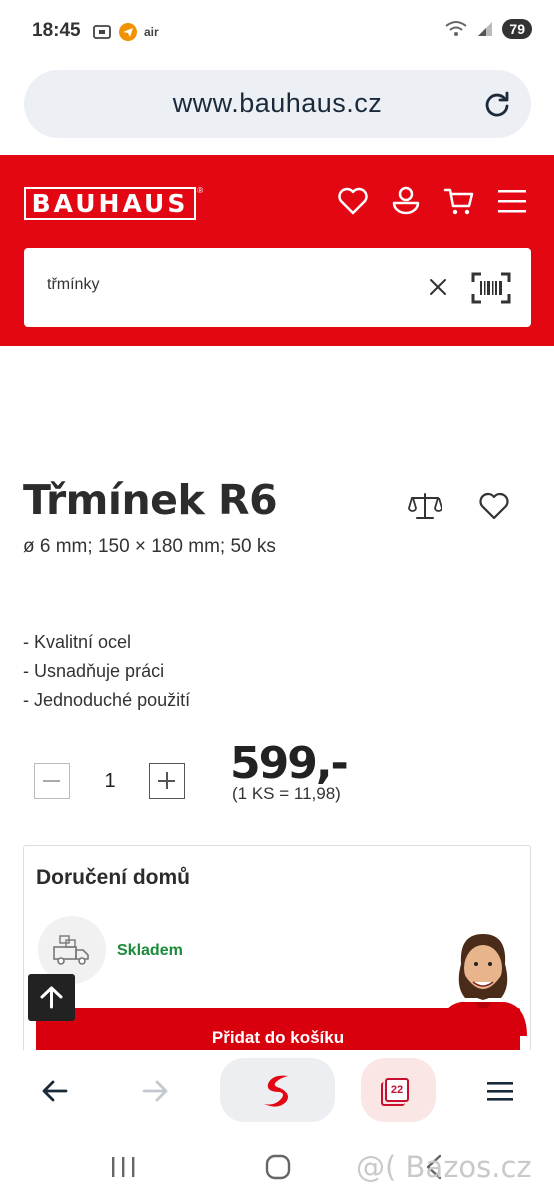 The height and width of the screenshot is (1200, 554). I want to click on samsung-internet-logo-icon, so click(276, 1091).